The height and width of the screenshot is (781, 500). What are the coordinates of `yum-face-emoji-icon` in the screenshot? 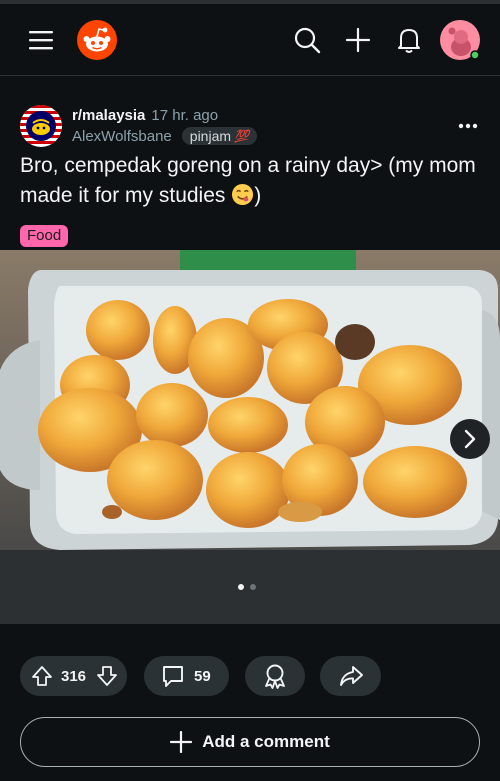 It's located at (243, 194).